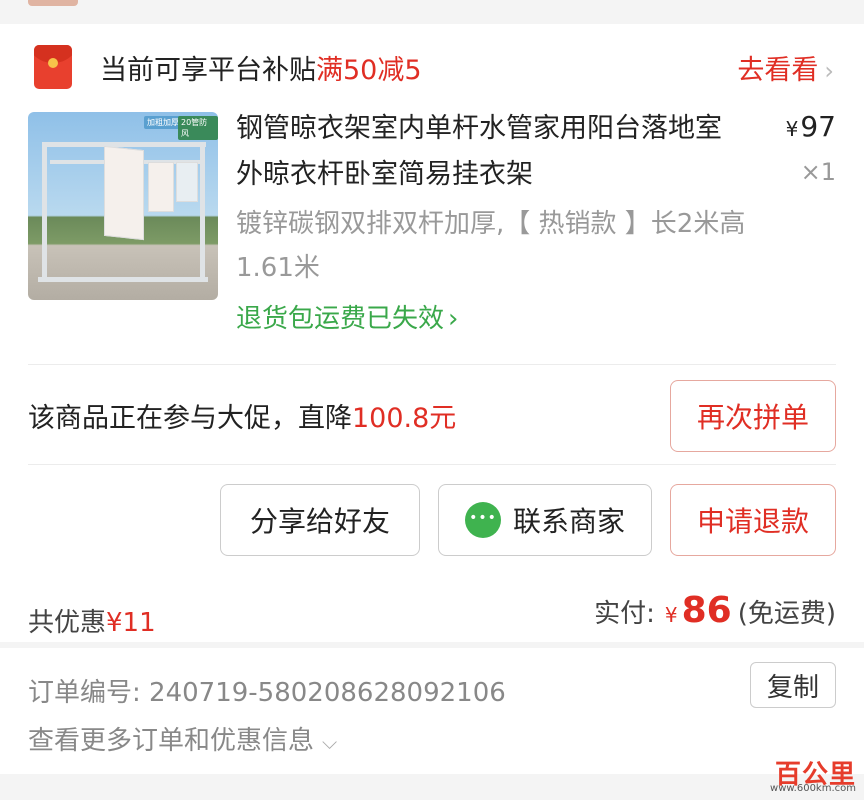  Describe the element at coordinates (404, 418) in the screenshot. I see `promo-discount: 100.8元` at that location.